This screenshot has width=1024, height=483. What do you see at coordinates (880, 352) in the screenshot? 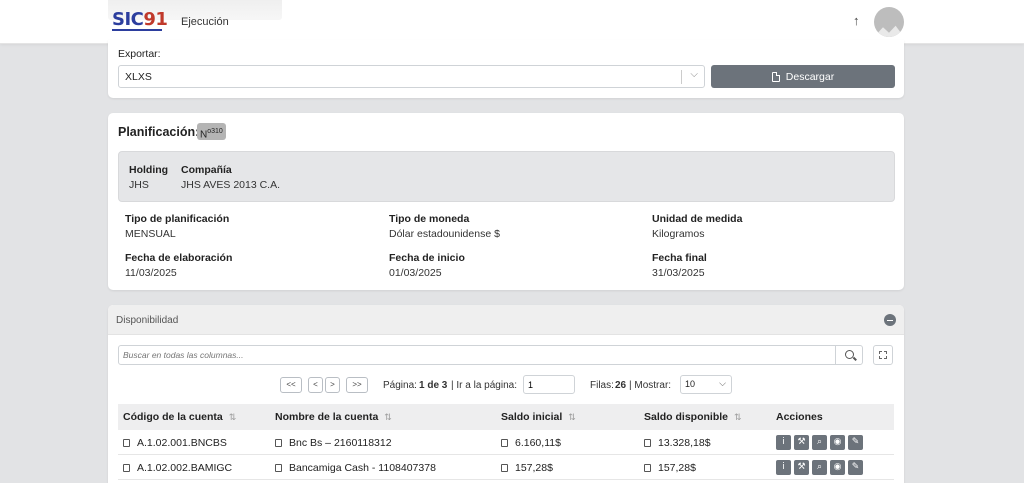
I see `expand-icon` at bounding box center [880, 352].